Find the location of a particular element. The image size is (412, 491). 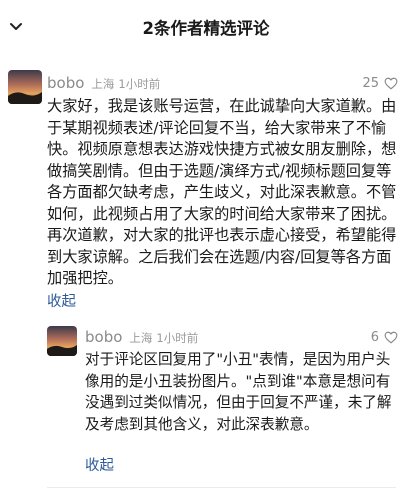

comments-header: 2条作者精选评论 is located at coordinates (206, 26).